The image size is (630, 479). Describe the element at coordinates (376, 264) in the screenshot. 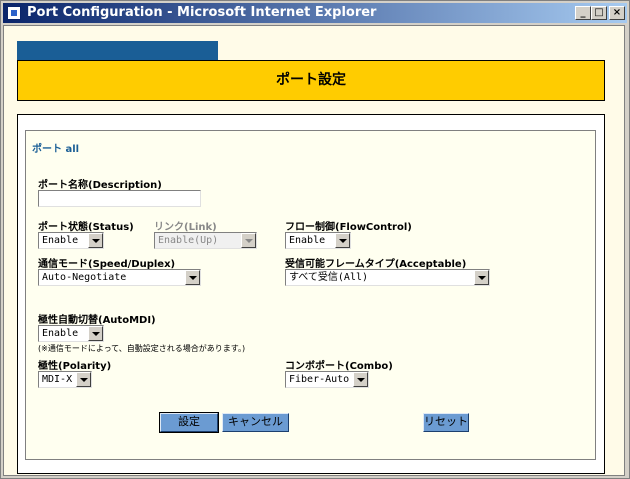

I see `acceptable-label: 受信可能フレームタイプ(Acceptable)` at that location.